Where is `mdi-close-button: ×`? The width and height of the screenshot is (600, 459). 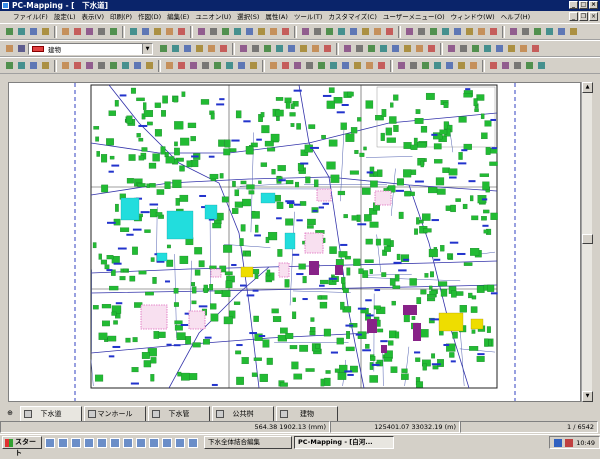
mdi-close-button: × is located at coordinates (593, 16).